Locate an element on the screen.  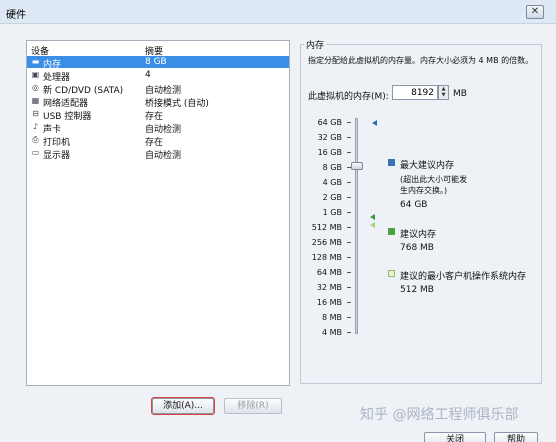
scale-label: 8 GB is located at coordinates (332, 167).